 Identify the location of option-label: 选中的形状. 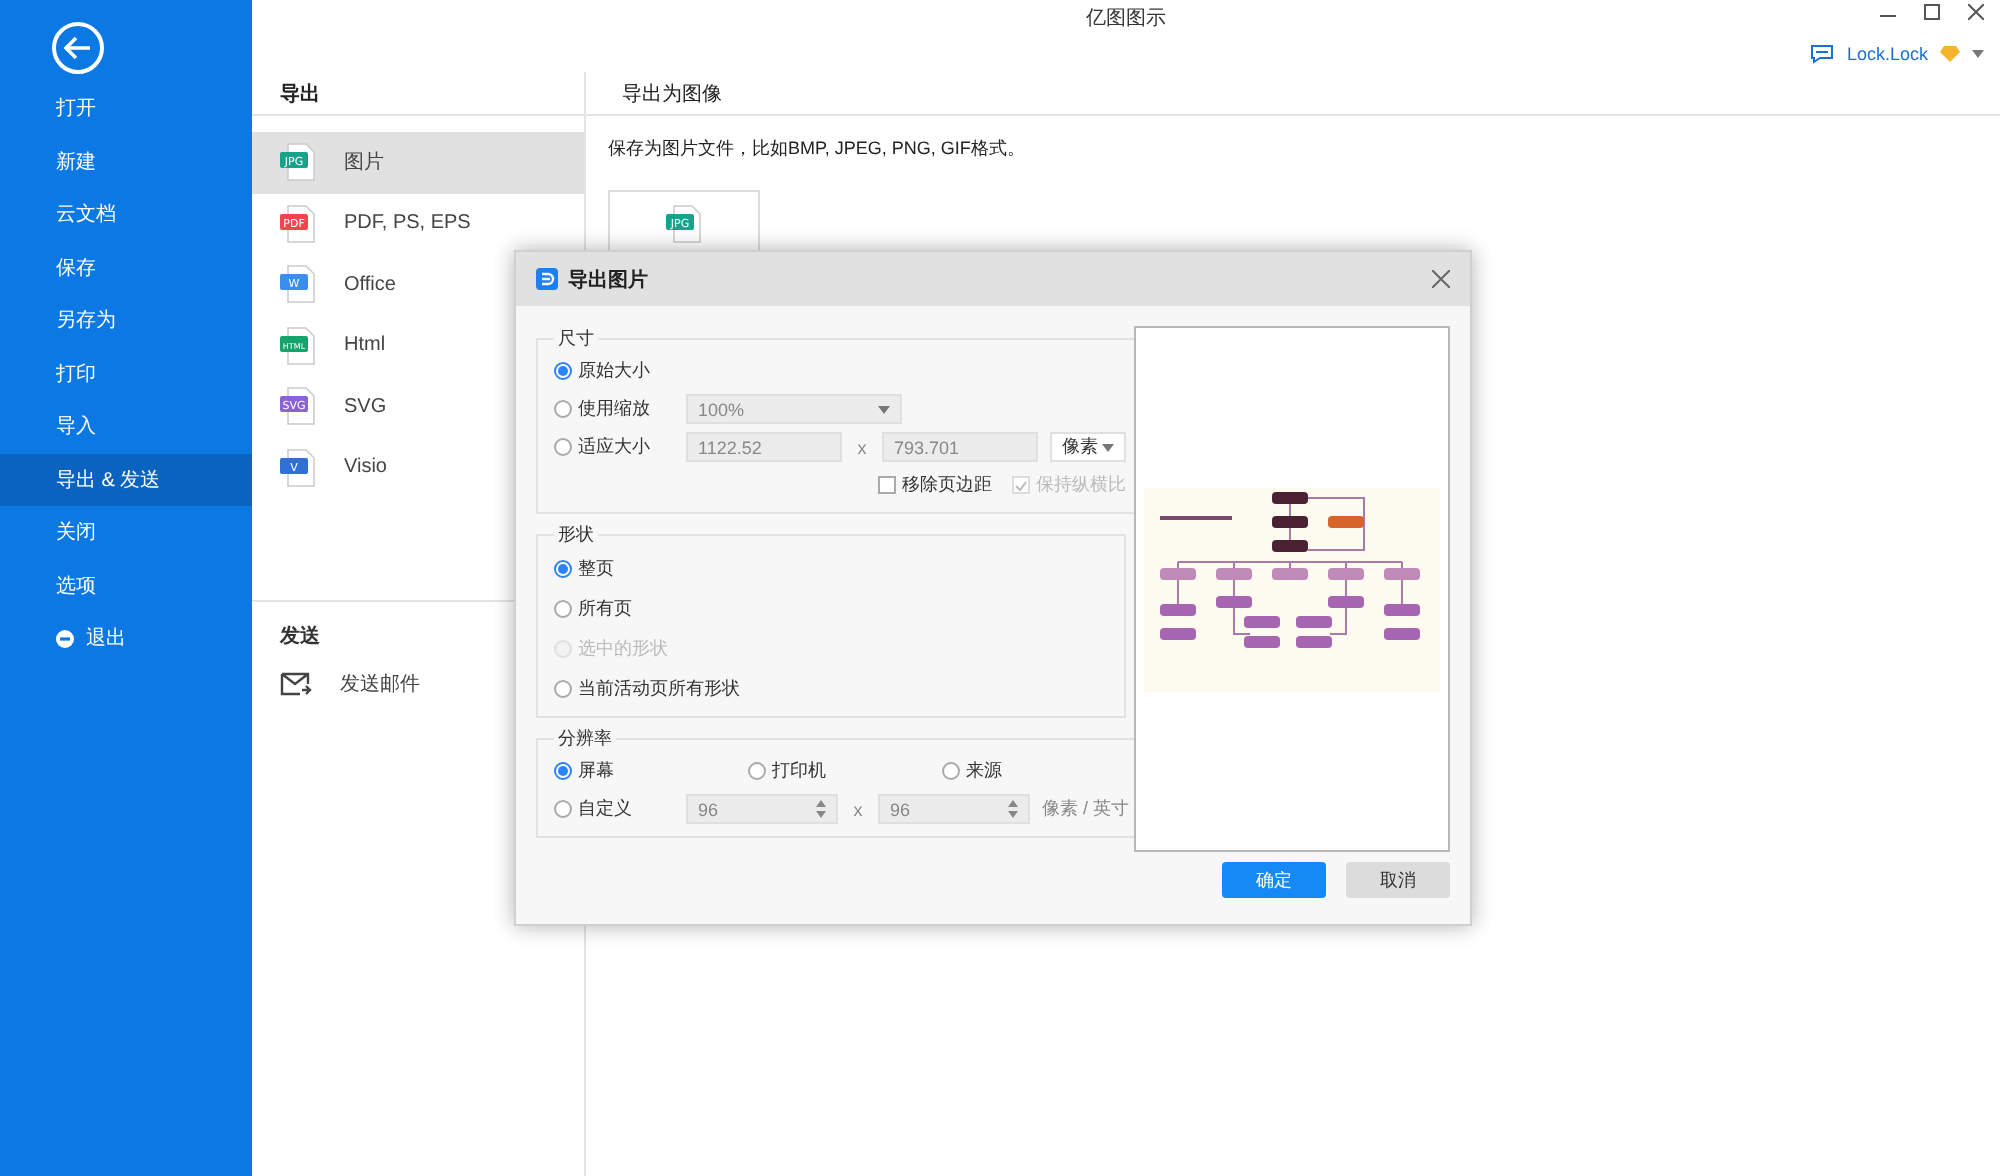
(623, 648).